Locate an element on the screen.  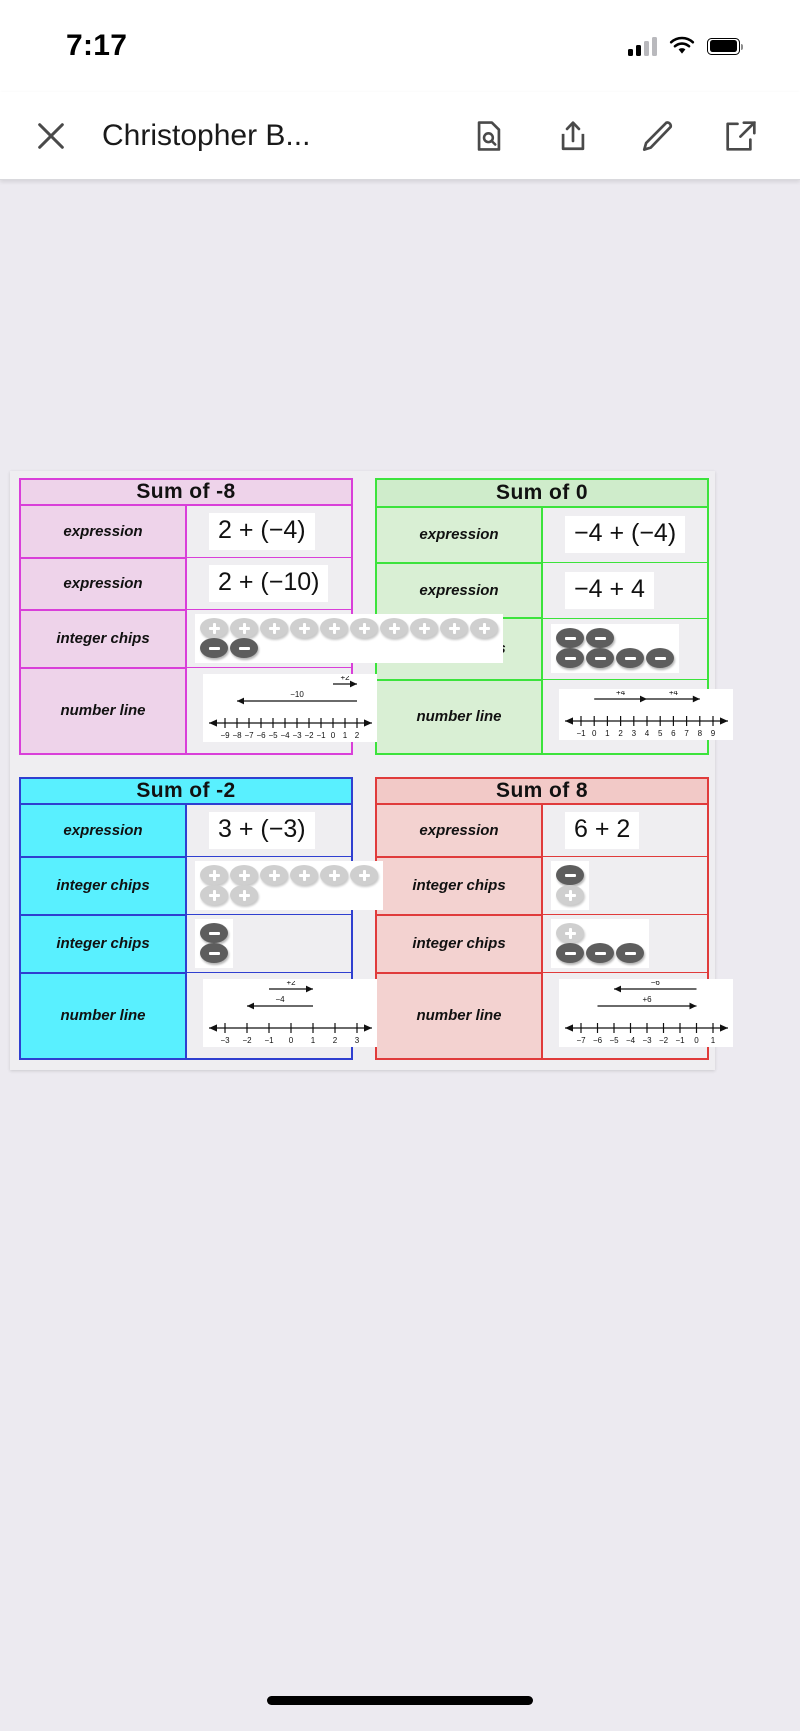
number-line-box: −9 −8 −7 −6 −5 −4 −3 −2 −1 0 1 2 −10 +2 is located at coordinates (290, 708).